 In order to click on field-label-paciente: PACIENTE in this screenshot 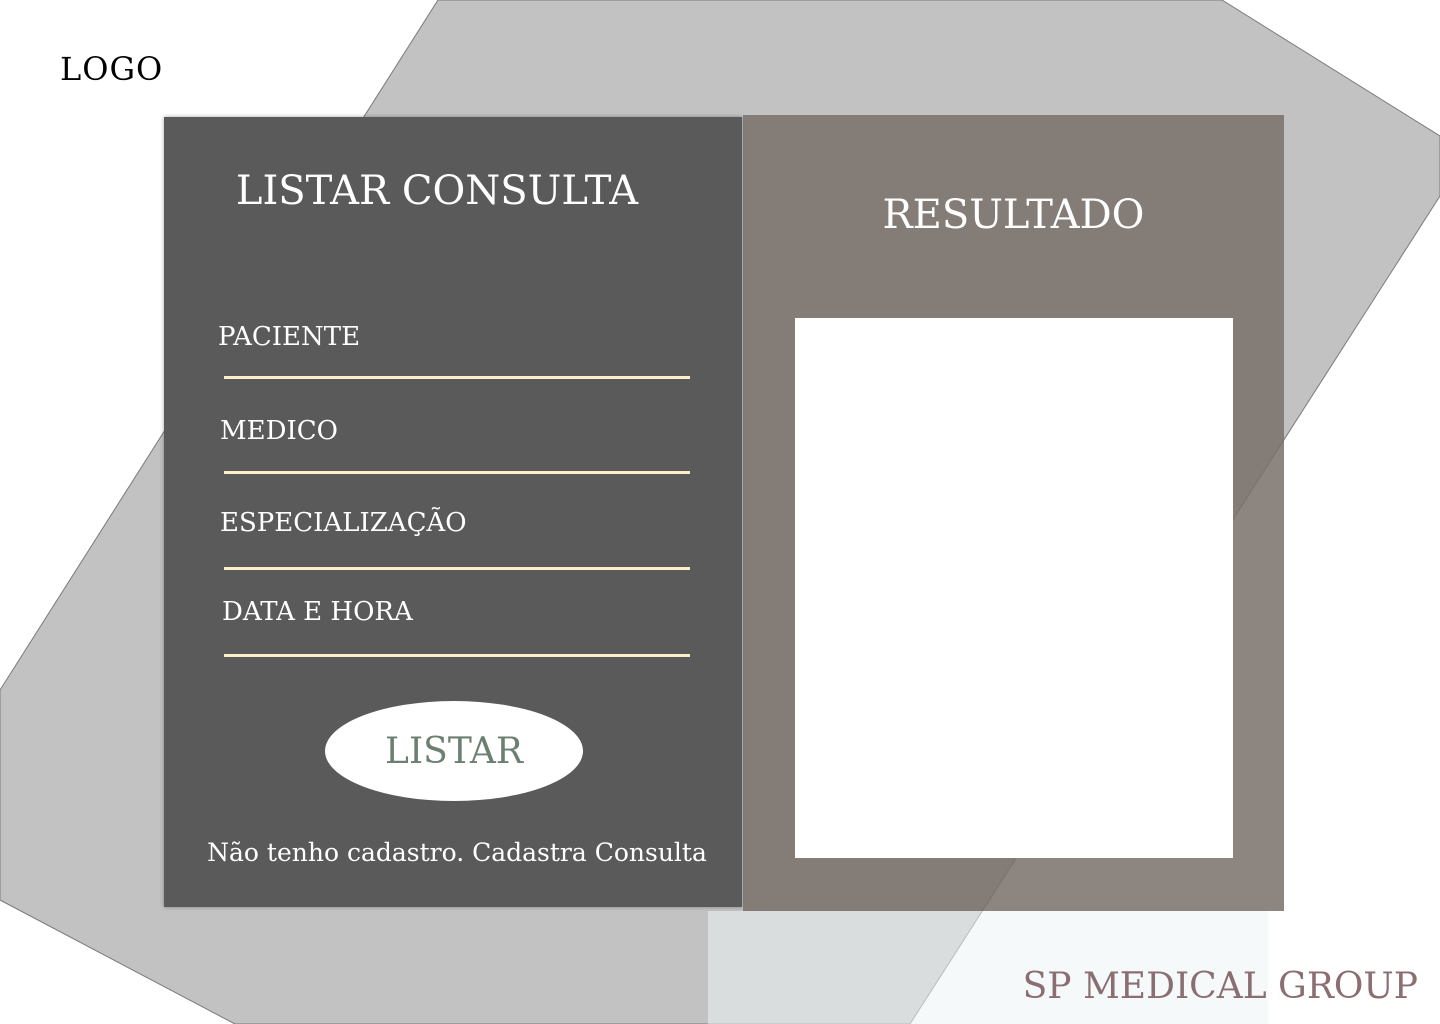, I will do `click(289, 337)`.